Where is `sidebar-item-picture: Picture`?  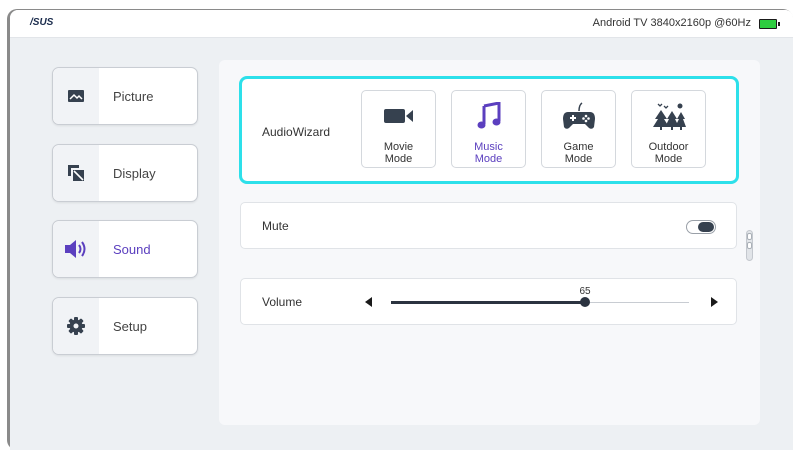 sidebar-item-picture: Picture is located at coordinates (125, 96).